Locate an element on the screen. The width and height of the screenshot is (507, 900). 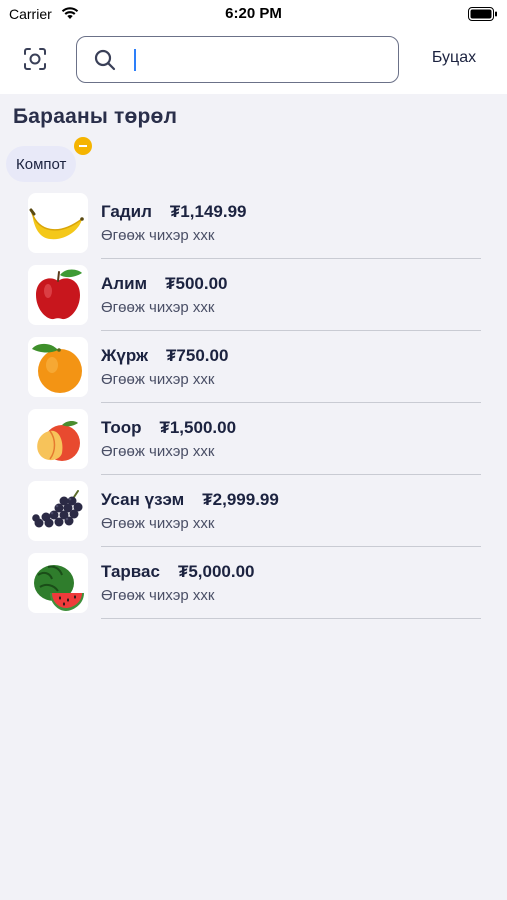
product-price: ₮5,000.00 is located at coordinates (216, 571).